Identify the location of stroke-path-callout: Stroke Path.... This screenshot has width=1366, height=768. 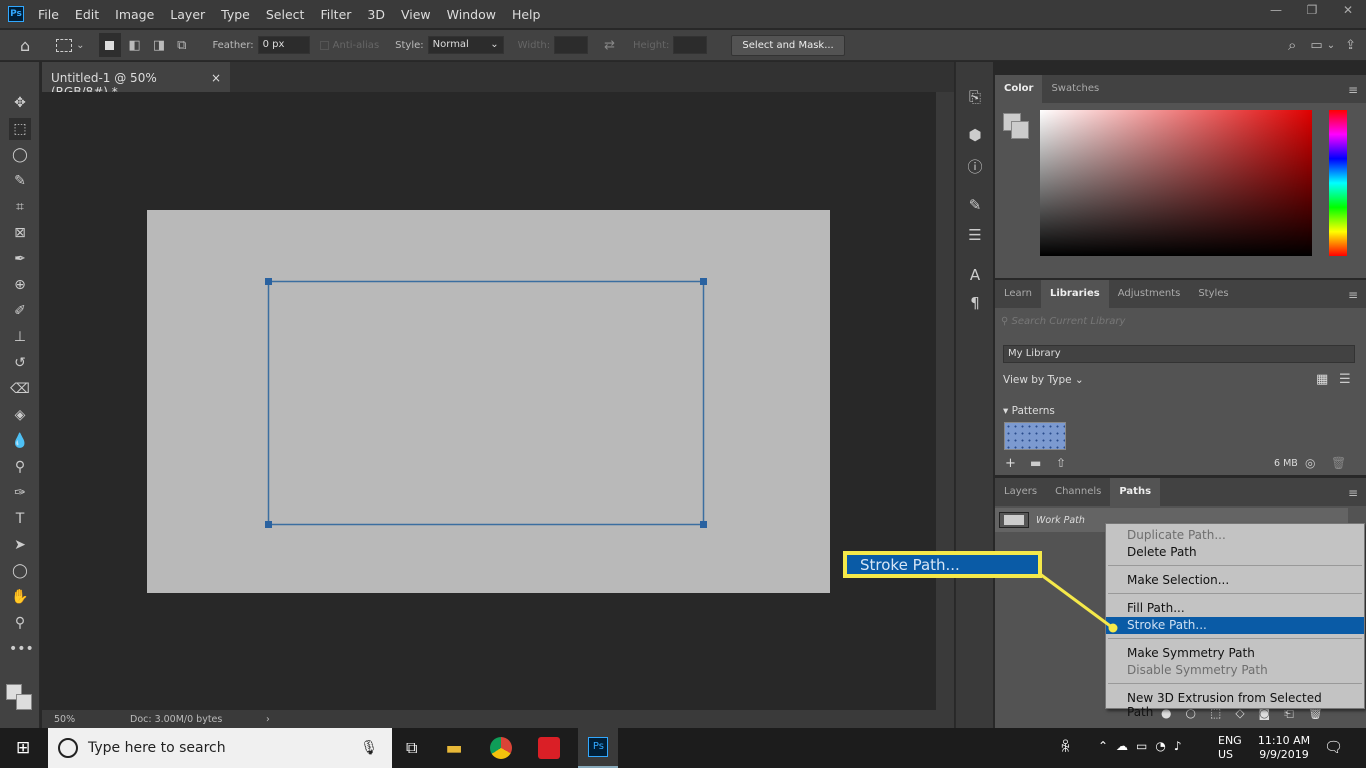
(942, 564).